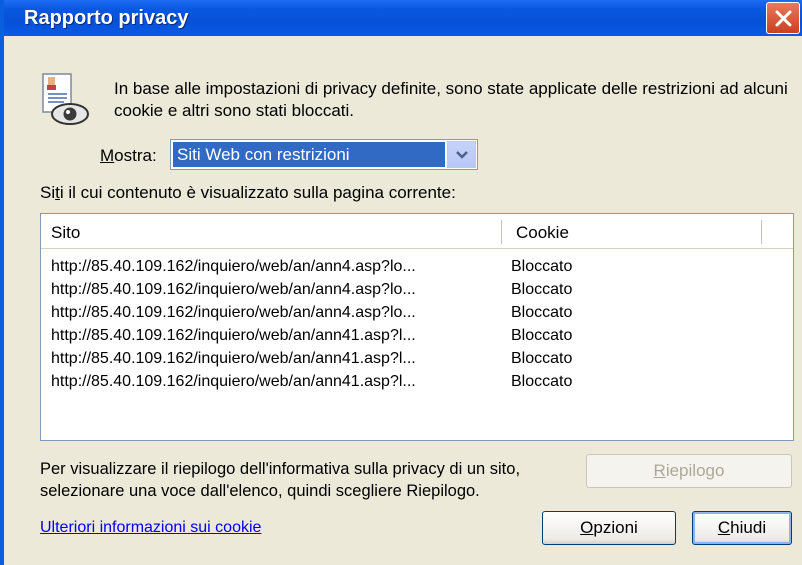 Image resolution: width=802 pixels, height=565 pixels. What do you see at coordinates (150, 528) in the screenshot?
I see `cookie-info-link: Ulteriori informazioni sui cookie` at bounding box center [150, 528].